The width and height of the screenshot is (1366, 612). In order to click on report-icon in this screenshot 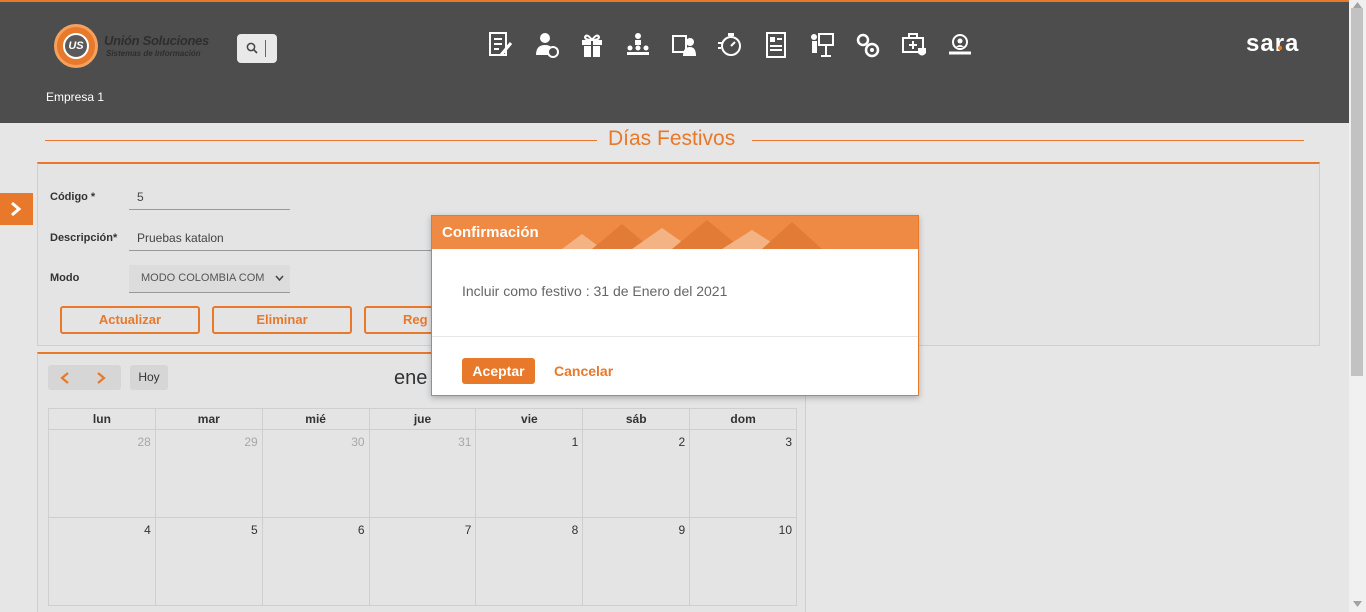, I will do `click(776, 45)`.